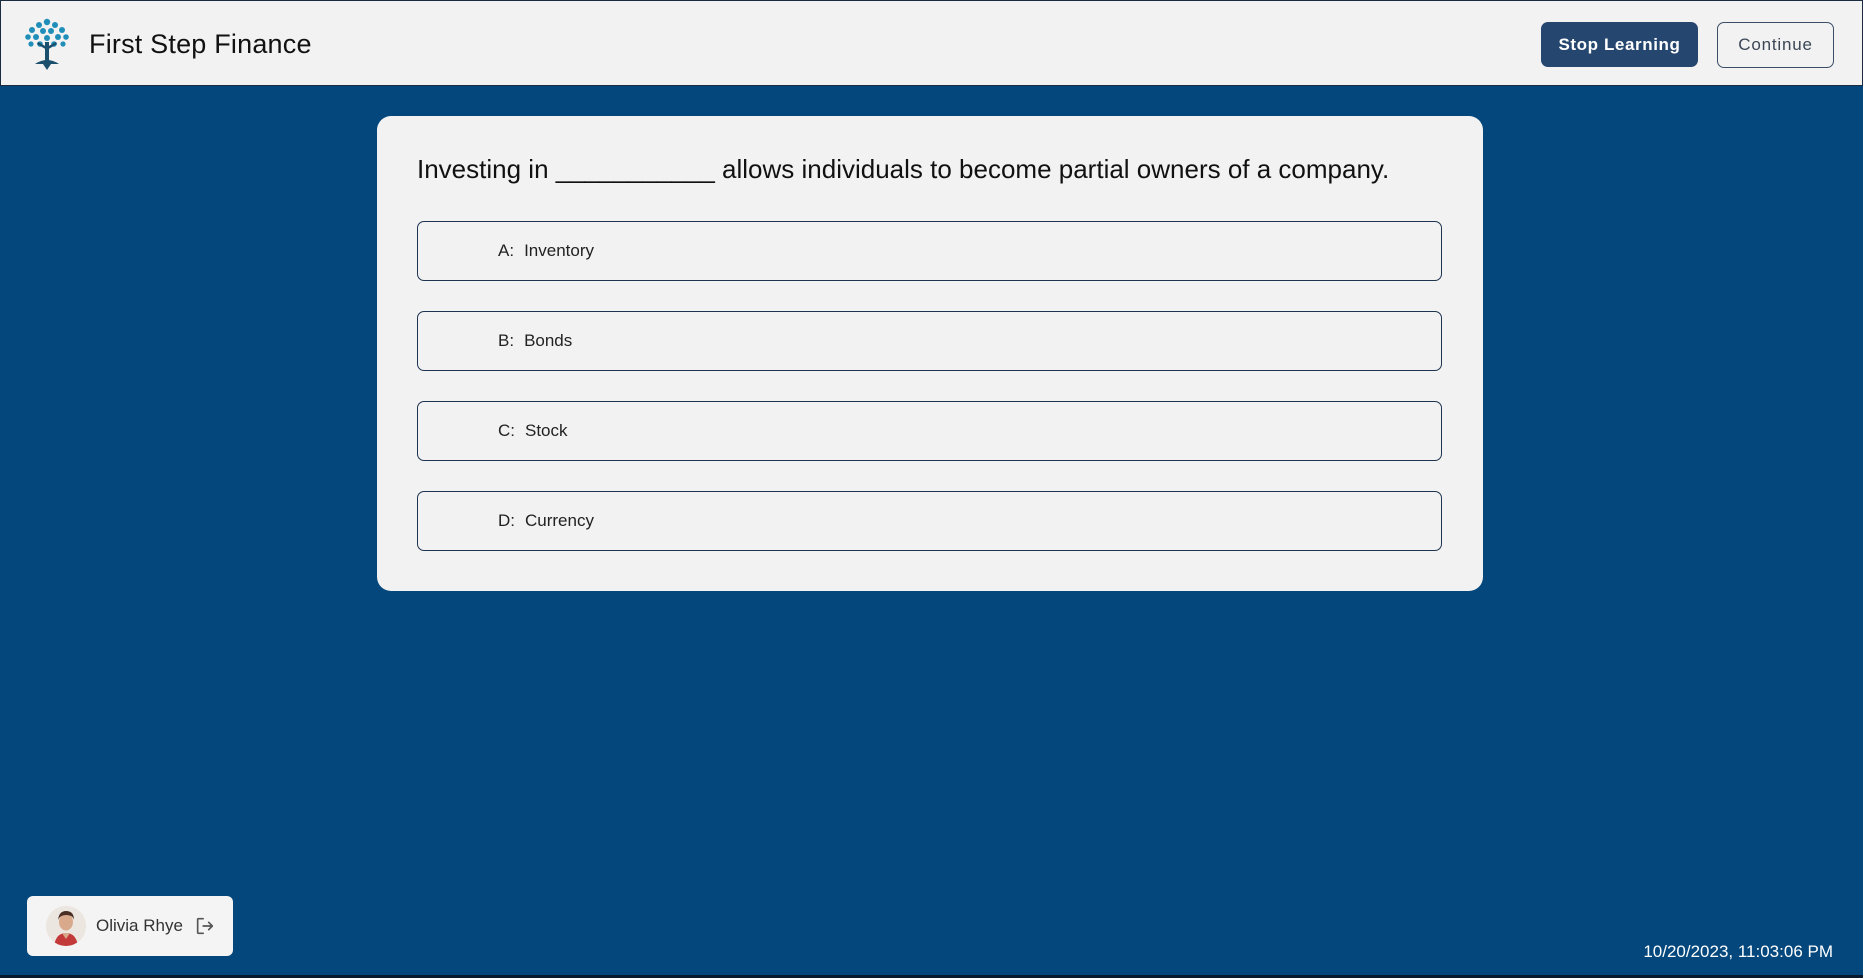 This screenshot has width=1863, height=978. I want to click on avatar, so click(66, 926).